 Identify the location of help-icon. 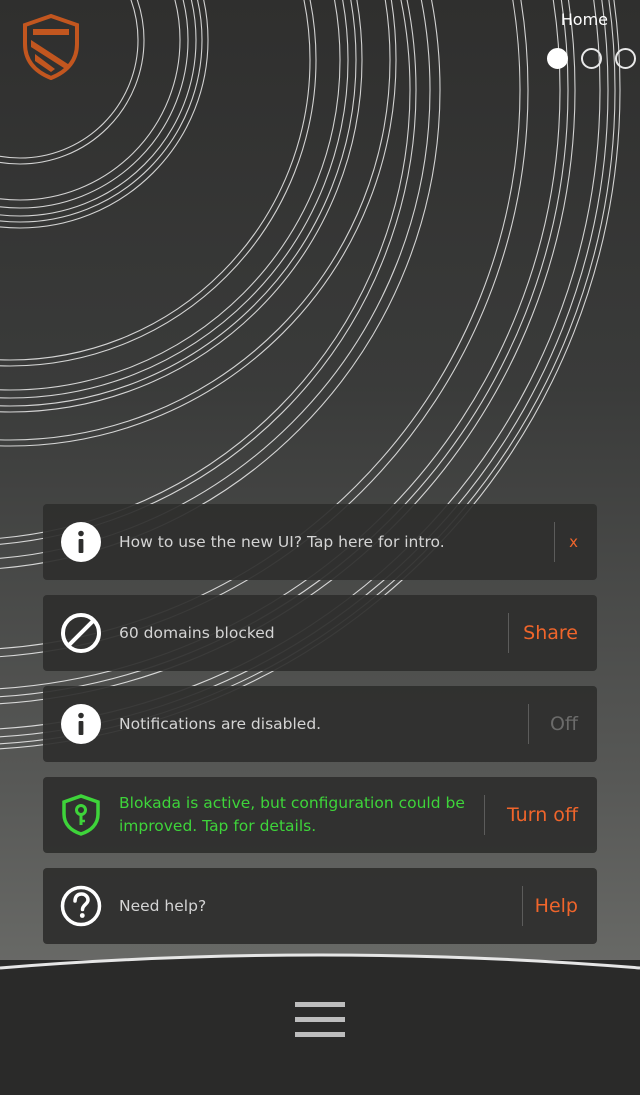
(81, 906).